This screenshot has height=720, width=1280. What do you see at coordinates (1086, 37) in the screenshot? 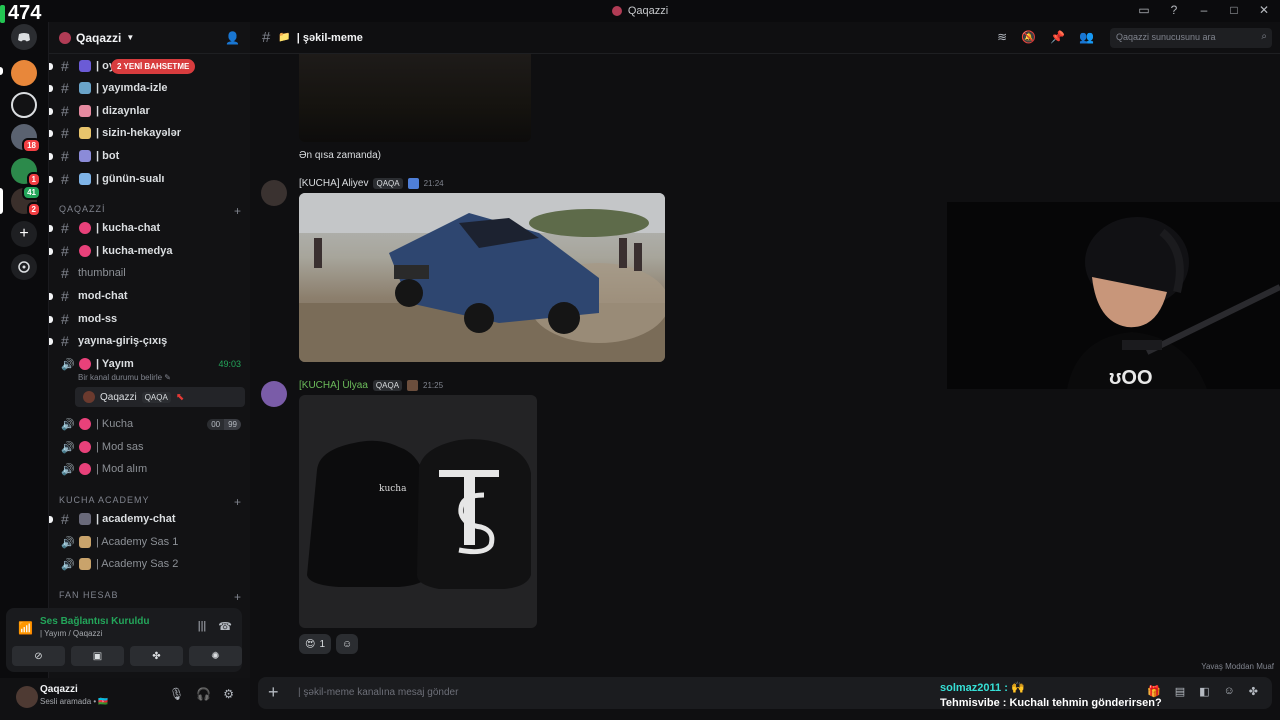
I see `member-list-icon: 👥` at bounding box center [1086, 37].